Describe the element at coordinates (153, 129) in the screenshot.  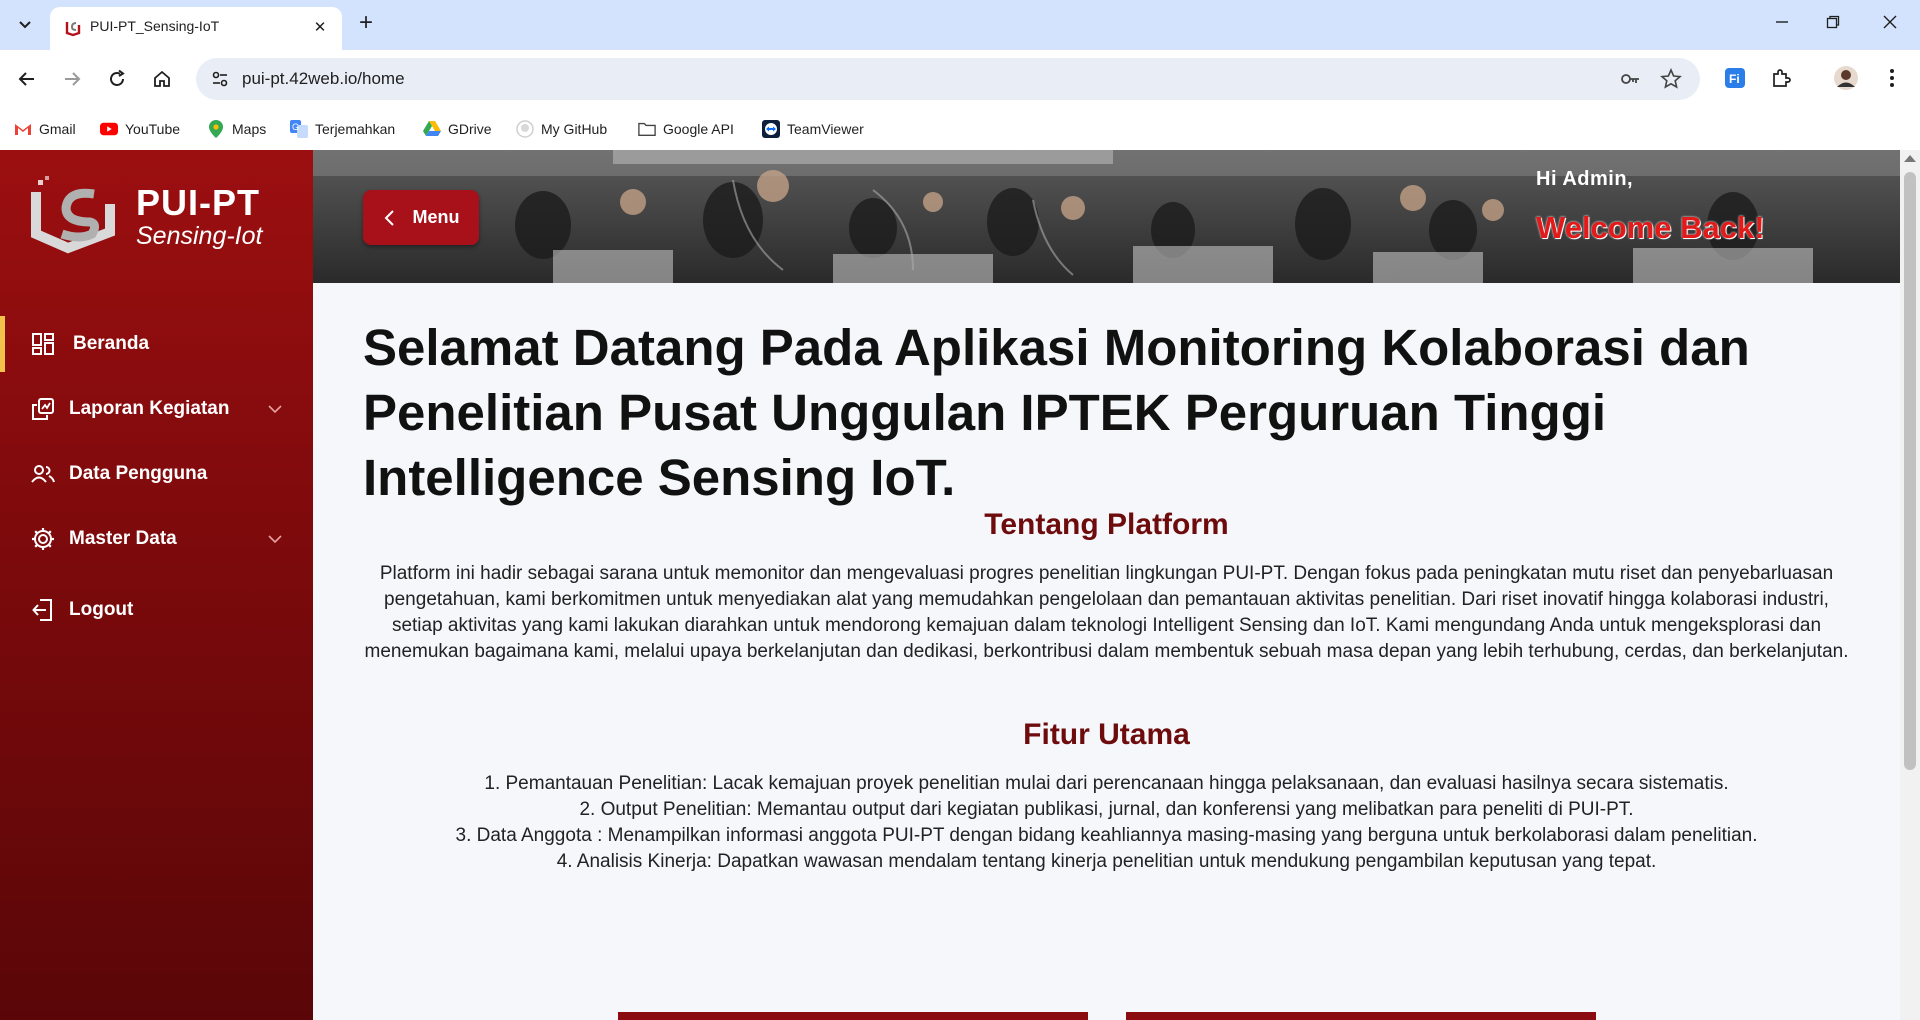
I see `bookmark-label: YouTube` at that location.